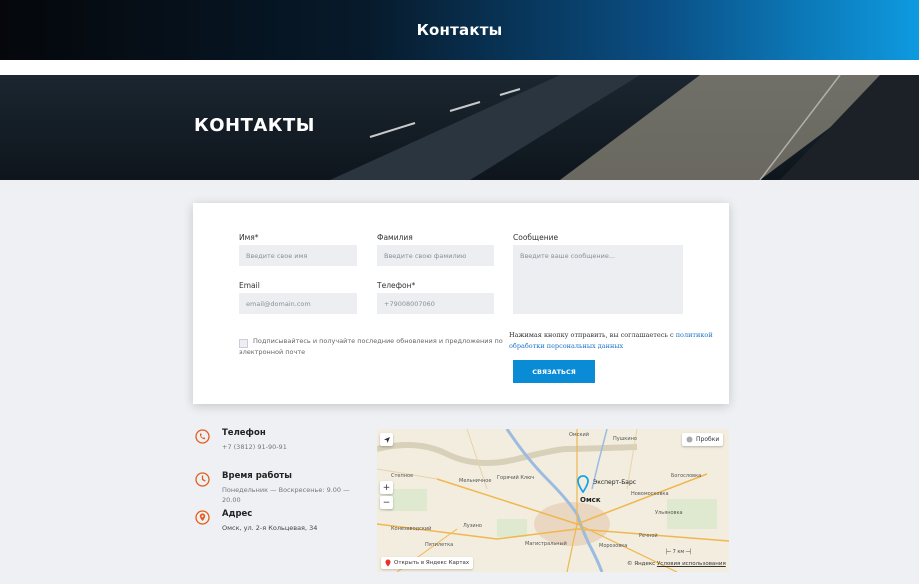 Image resolution: width=919 pixels, height=584 pixels. Describe the element at coordinates (686, 476) in the screenshot. I see `map-place: Богословка` at that location.